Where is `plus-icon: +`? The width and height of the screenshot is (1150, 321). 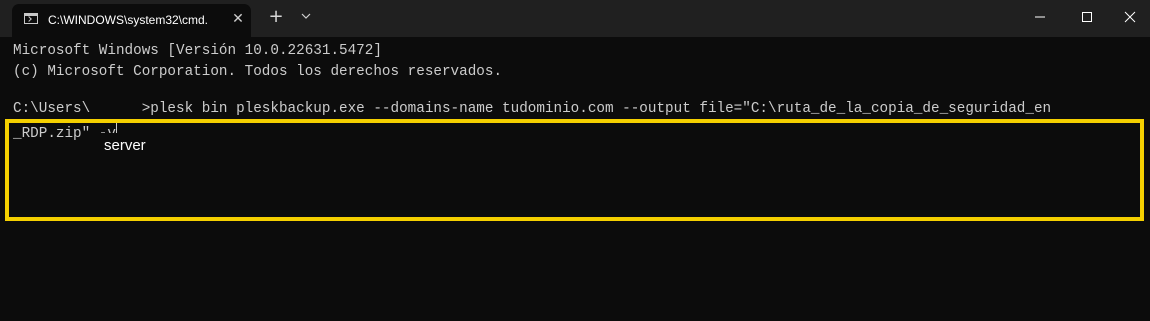 plus-icon: + is located at coordinates (276, 16).